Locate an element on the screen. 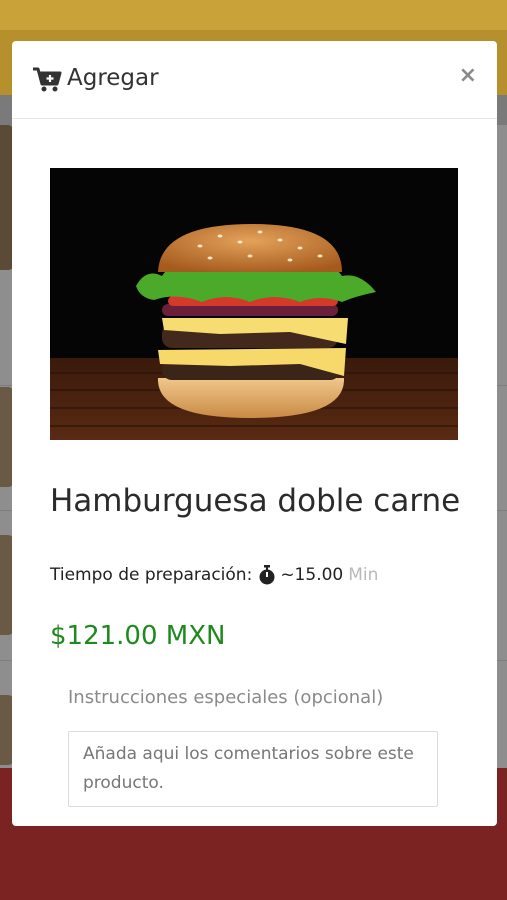 This screenshot has width=507, height=900. product-name: Hamburguesa doble carne is located at coordinates (255, 500).